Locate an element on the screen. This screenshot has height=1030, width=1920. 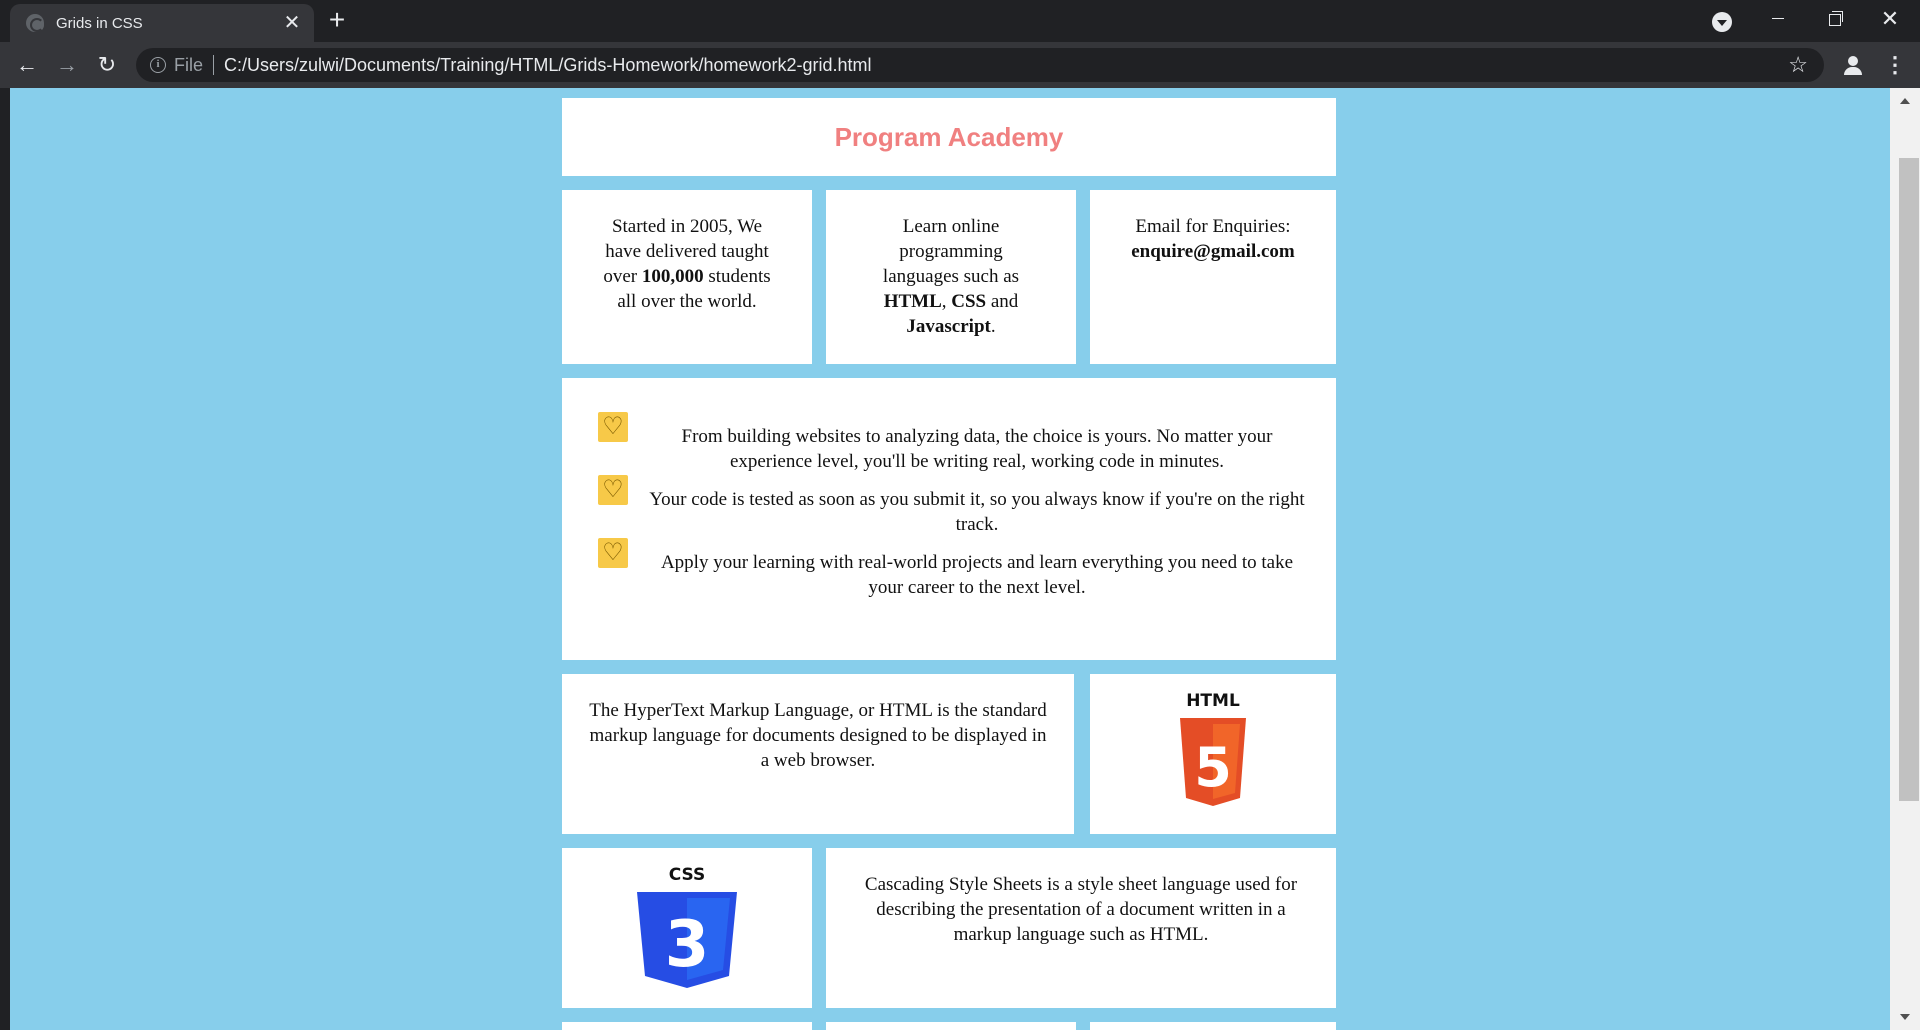
info2-html: HTML is located at coordinates (912, 301).